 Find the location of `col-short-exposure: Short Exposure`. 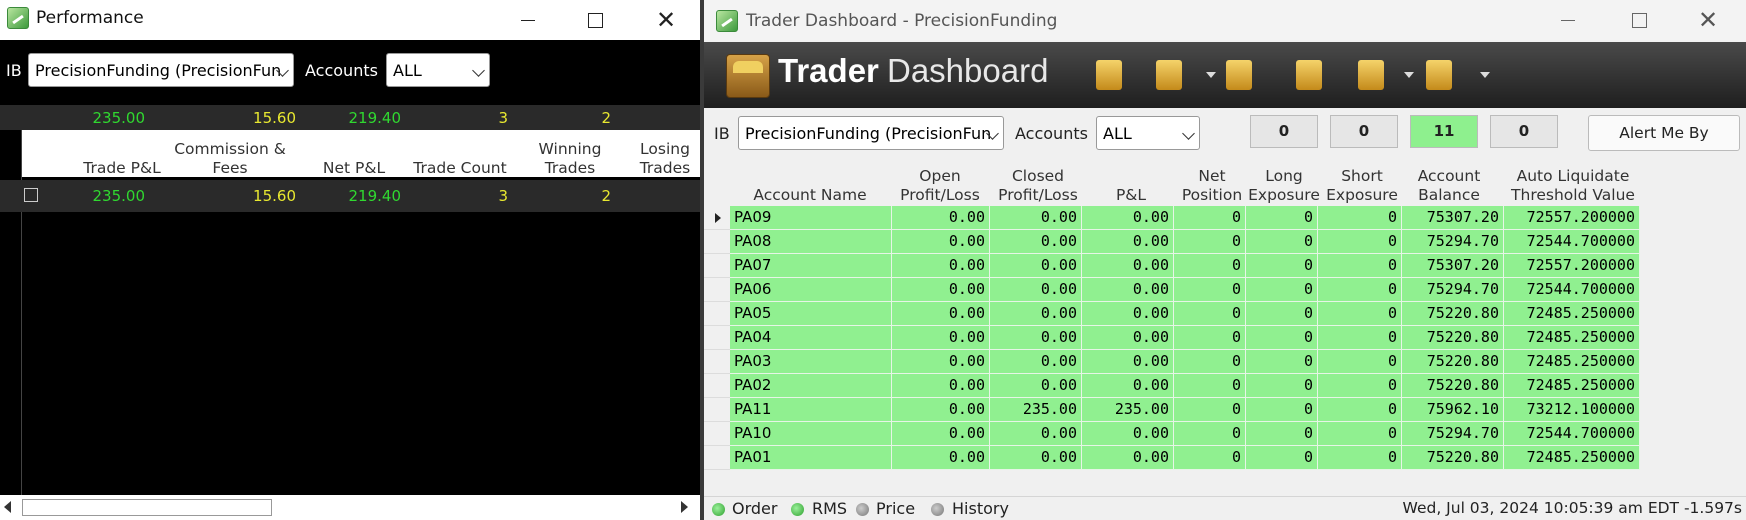

col-short-exposure: Short Exposure is located at coordinates (1362, 186).